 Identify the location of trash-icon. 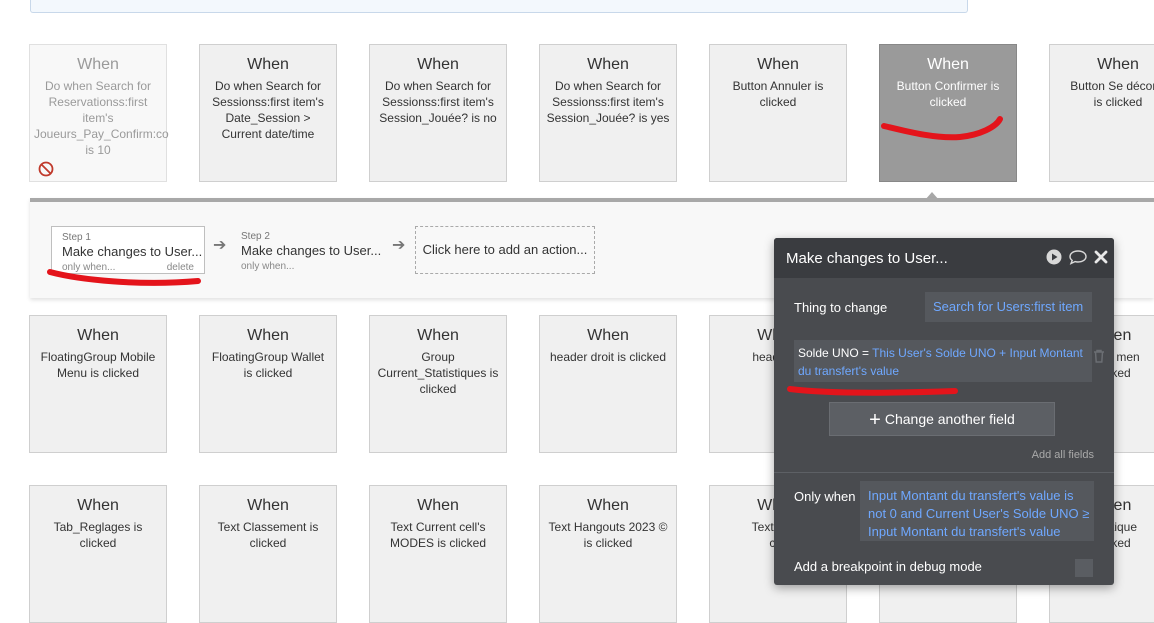
(1099, 356).